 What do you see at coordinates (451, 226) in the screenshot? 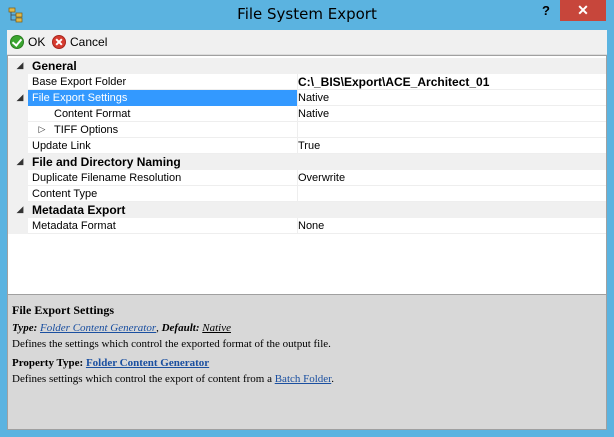
I see `prop-value: None` at bounding box center [451, 226].